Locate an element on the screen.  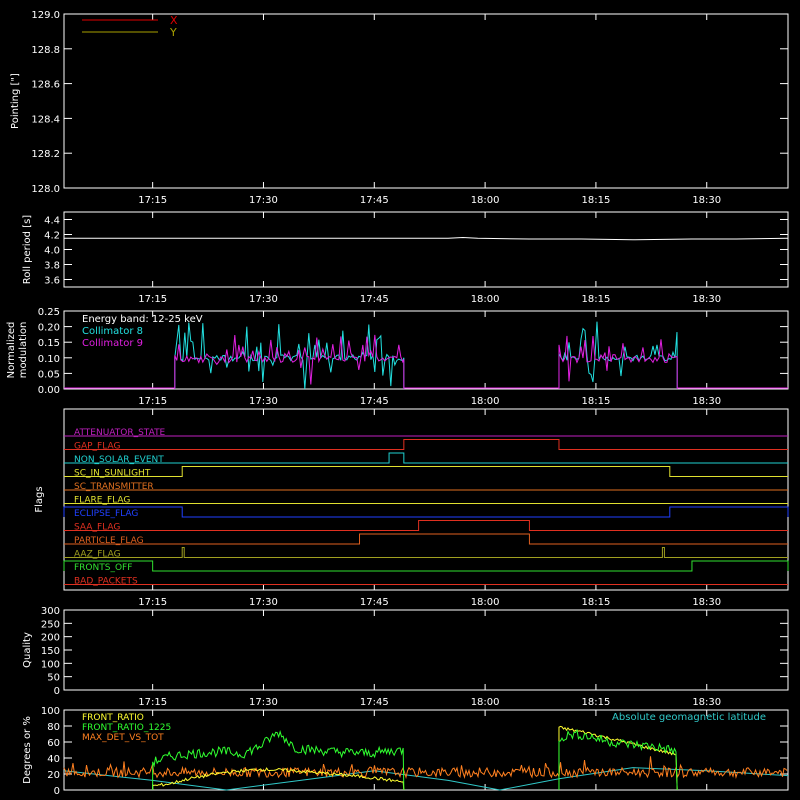
modulation-xtick-label: 18:30 is located at coordinates (706, 401).